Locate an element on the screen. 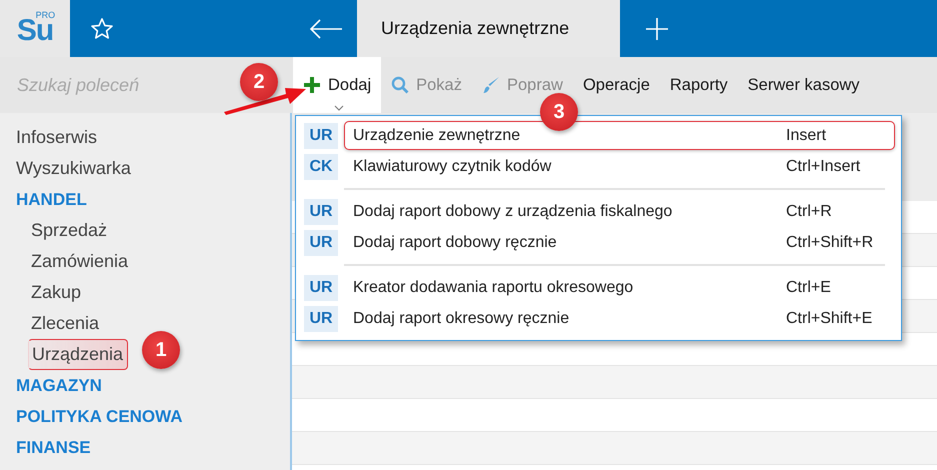 The height and width of the screenshot is (470, 937). sidebar-section: FINANSE is located at coordinates (145, 447).